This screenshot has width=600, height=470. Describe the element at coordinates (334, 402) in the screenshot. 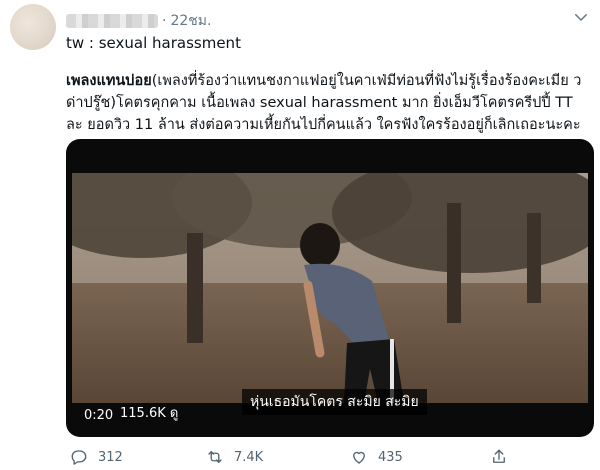

I see `video-caption: หุ่นเธอมันโคตร สะมิย สะมิย` at that location.